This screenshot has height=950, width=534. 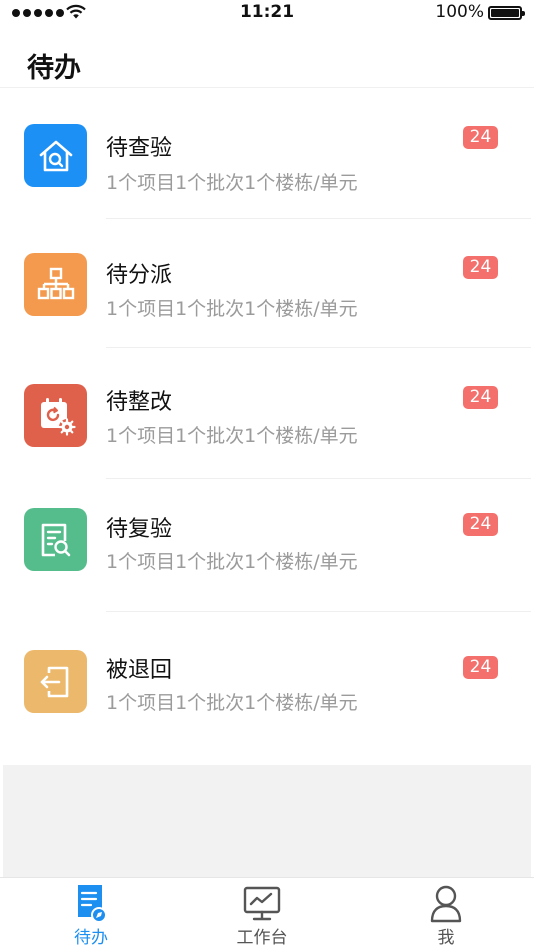 I want to click on org-chart-icon, so click(x=55, y=284).